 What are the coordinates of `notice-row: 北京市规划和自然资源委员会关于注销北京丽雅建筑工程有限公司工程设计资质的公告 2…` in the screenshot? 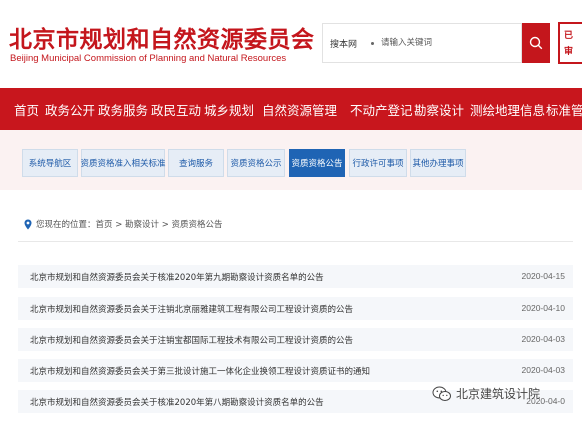 It's located at (295, 308).